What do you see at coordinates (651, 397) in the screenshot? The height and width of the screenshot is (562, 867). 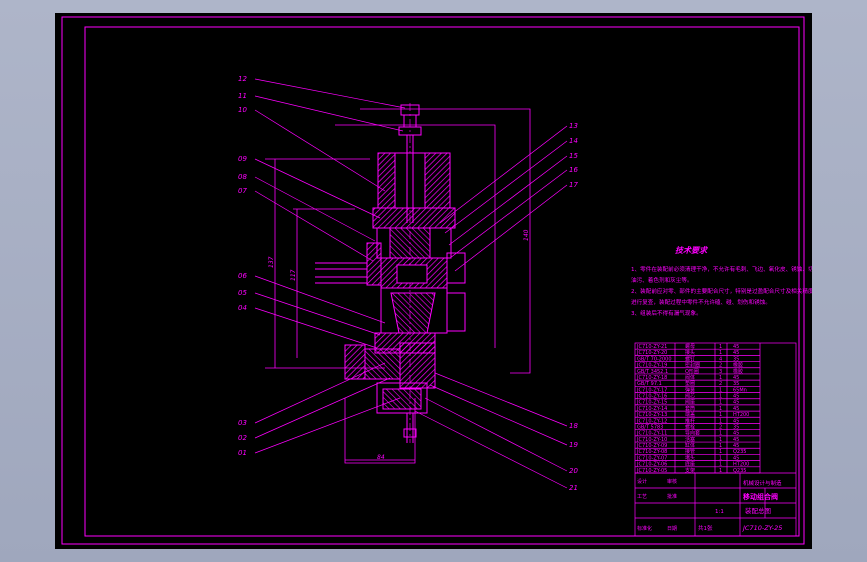 I see `parts-code: JC710-ZY-16` at bounding box center [651, 397].